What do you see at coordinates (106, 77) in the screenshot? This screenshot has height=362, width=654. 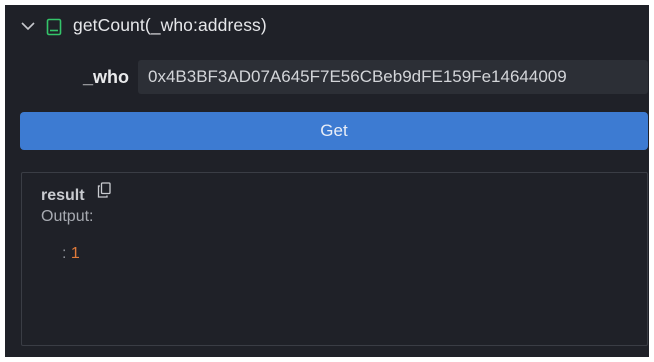 I see `param-label-who: _who` at bounding box center [106, 77].